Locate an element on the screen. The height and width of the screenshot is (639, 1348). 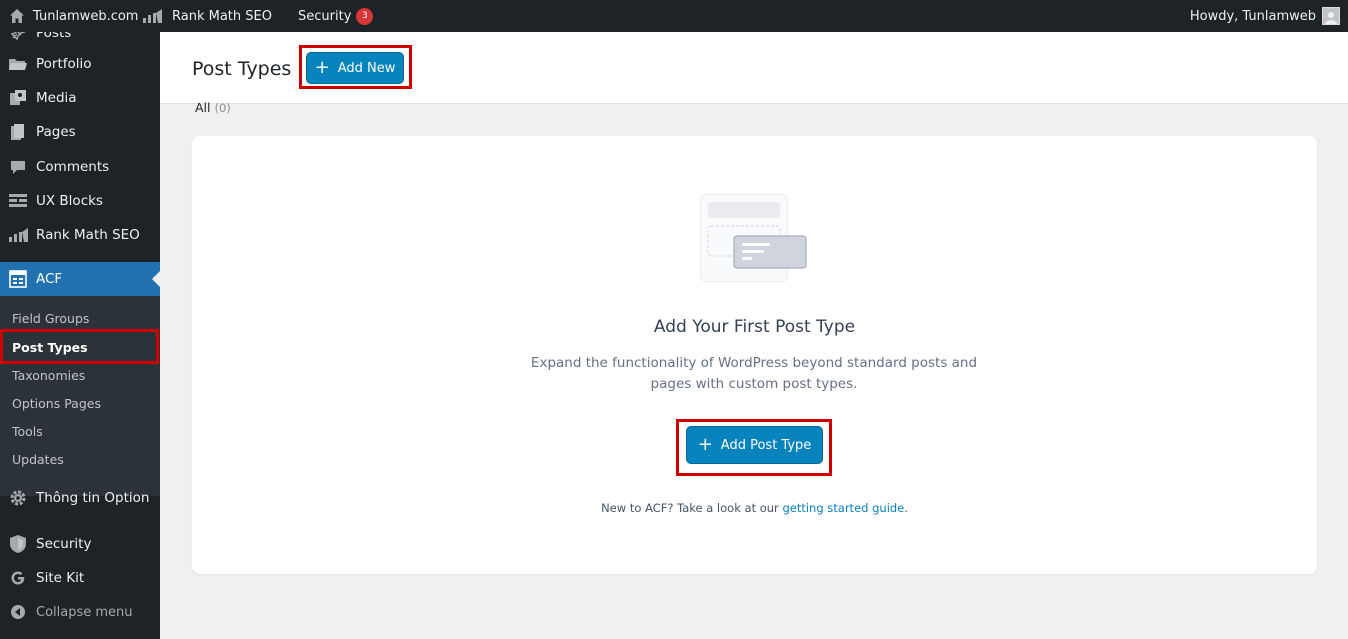
filter-all: All (0) is located at coordinates (213, 107).